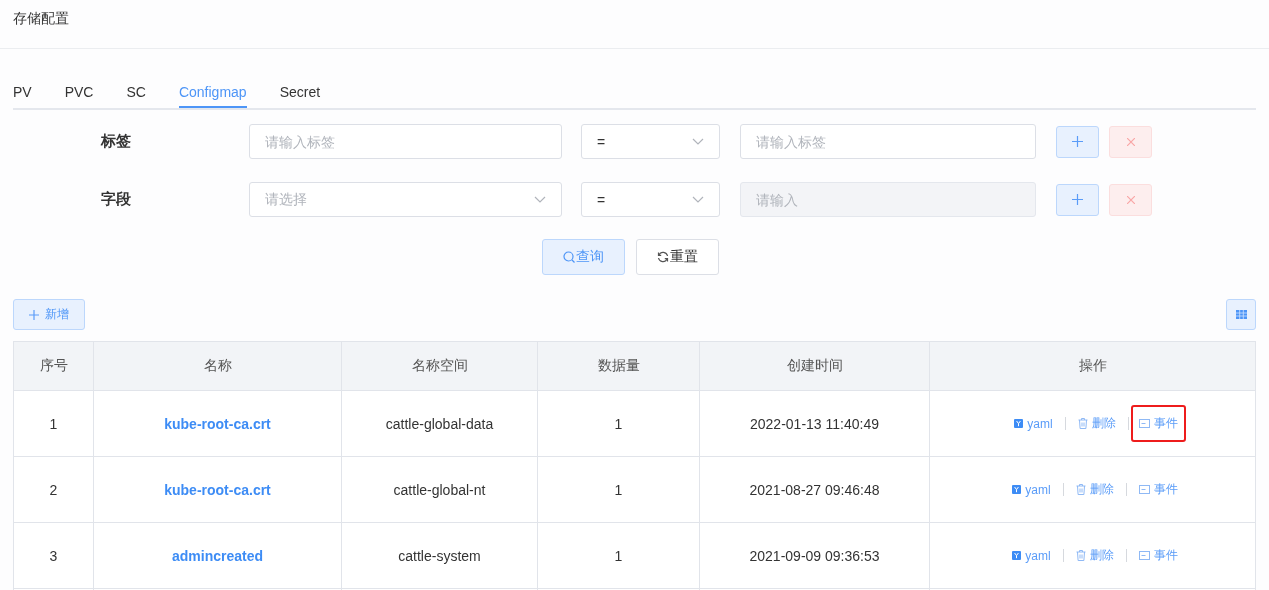  I want to click on select-field: 请选择, so click(405, 199).